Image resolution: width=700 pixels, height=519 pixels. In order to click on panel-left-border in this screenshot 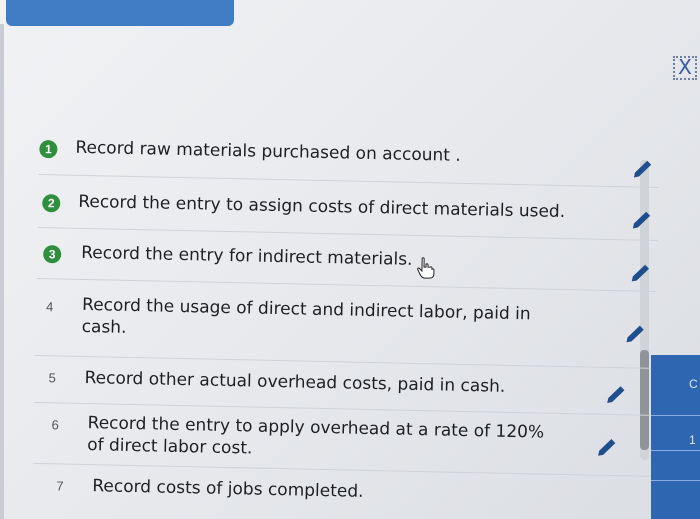, I will do `click(2, 271)`.